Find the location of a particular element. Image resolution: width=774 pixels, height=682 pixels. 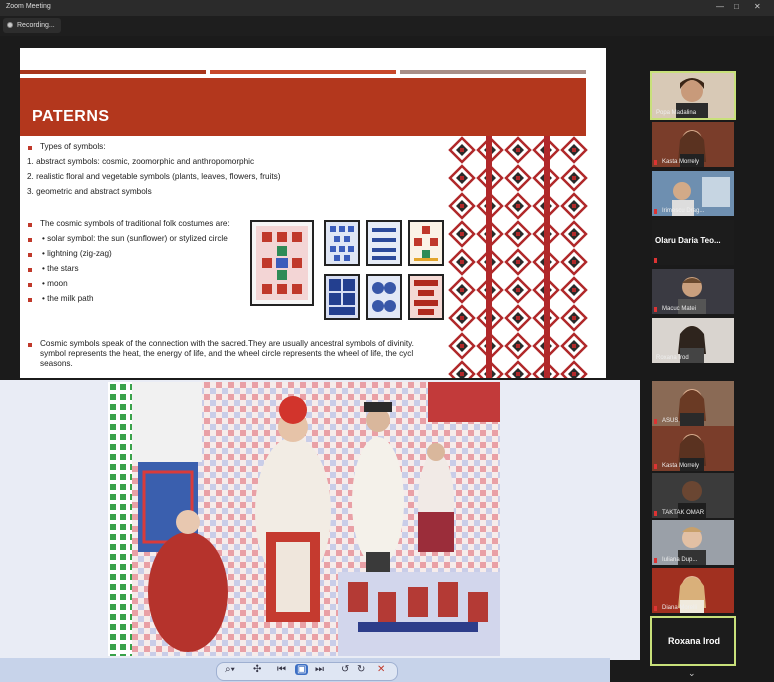

cosmic-item: • moon is located at coordinates (55, 283).